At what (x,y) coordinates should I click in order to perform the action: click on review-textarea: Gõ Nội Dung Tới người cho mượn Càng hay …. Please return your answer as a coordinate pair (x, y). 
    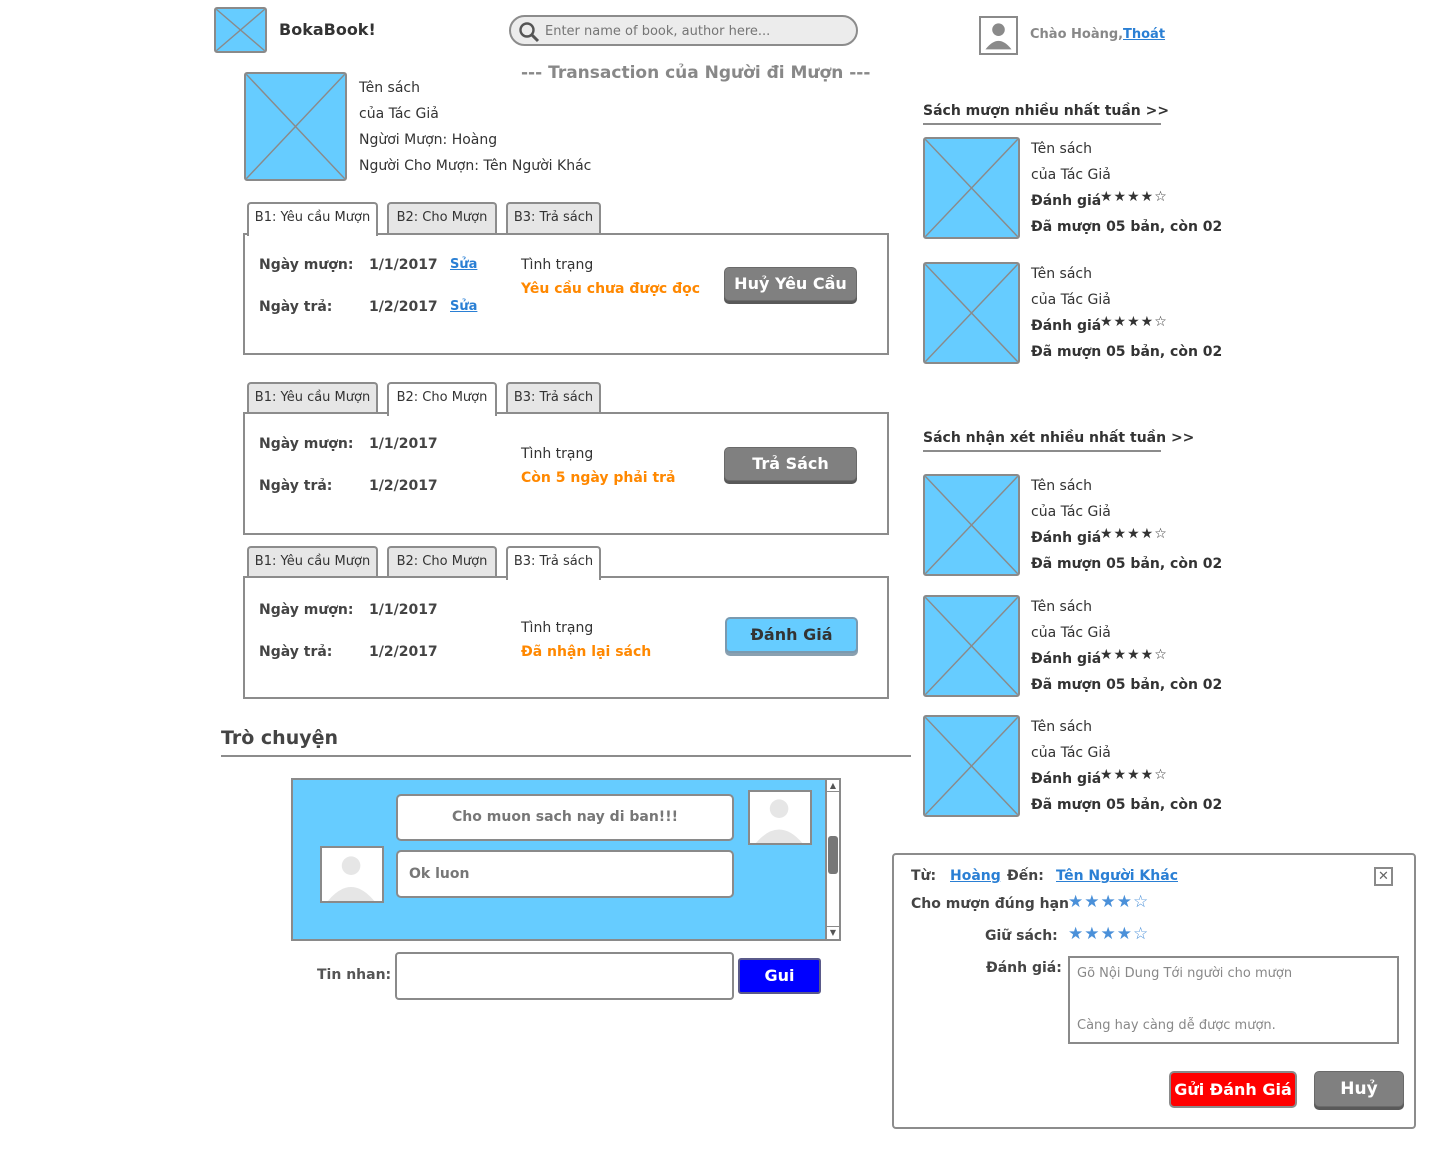
    Looking at the image, I should click on (1233, 1000).